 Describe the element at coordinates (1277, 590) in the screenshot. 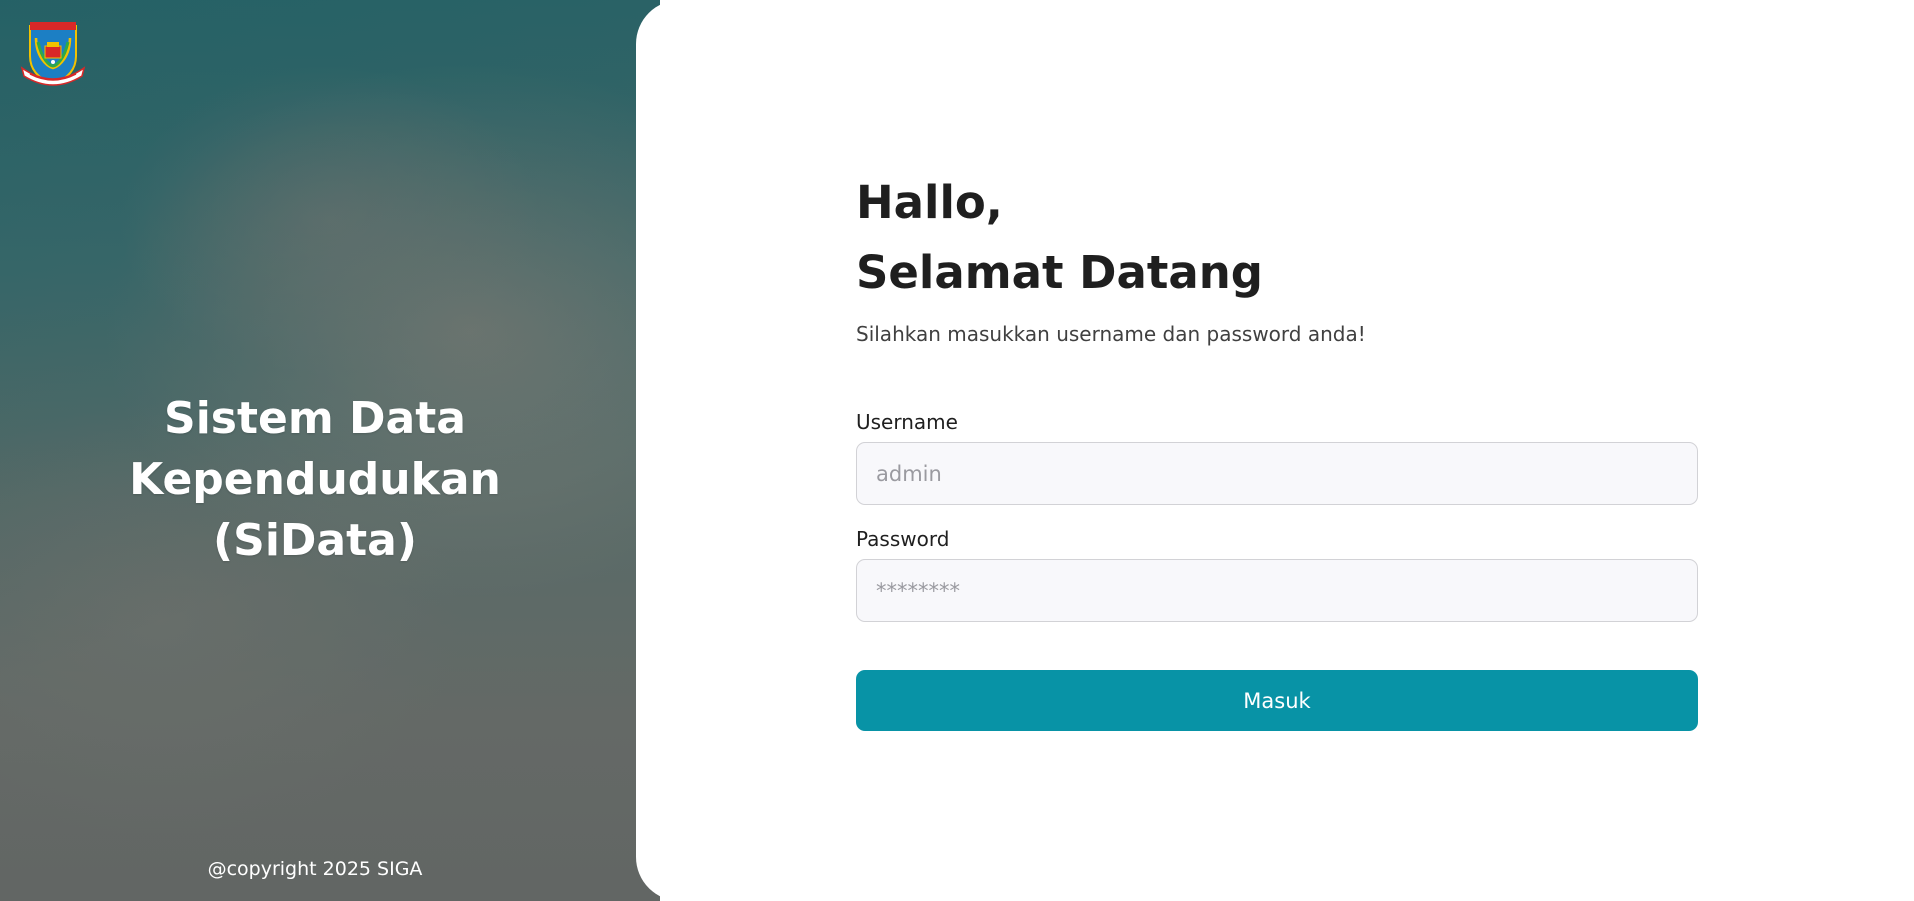

I see `password-input` at that location.